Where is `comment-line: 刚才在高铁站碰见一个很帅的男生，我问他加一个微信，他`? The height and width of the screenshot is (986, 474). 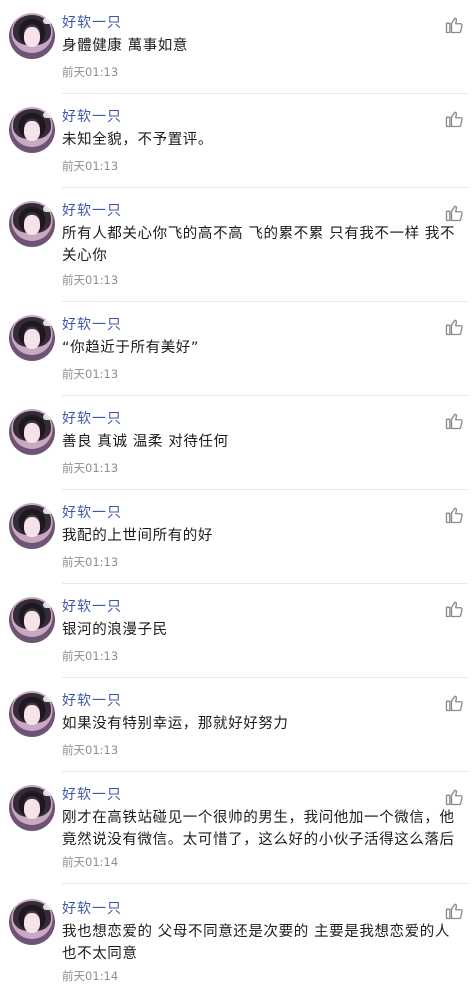 comment-line: 刚才在高铁站碰见一个很帅的男生，我问他加一个微信，他 is located at coordinates (258, 818).